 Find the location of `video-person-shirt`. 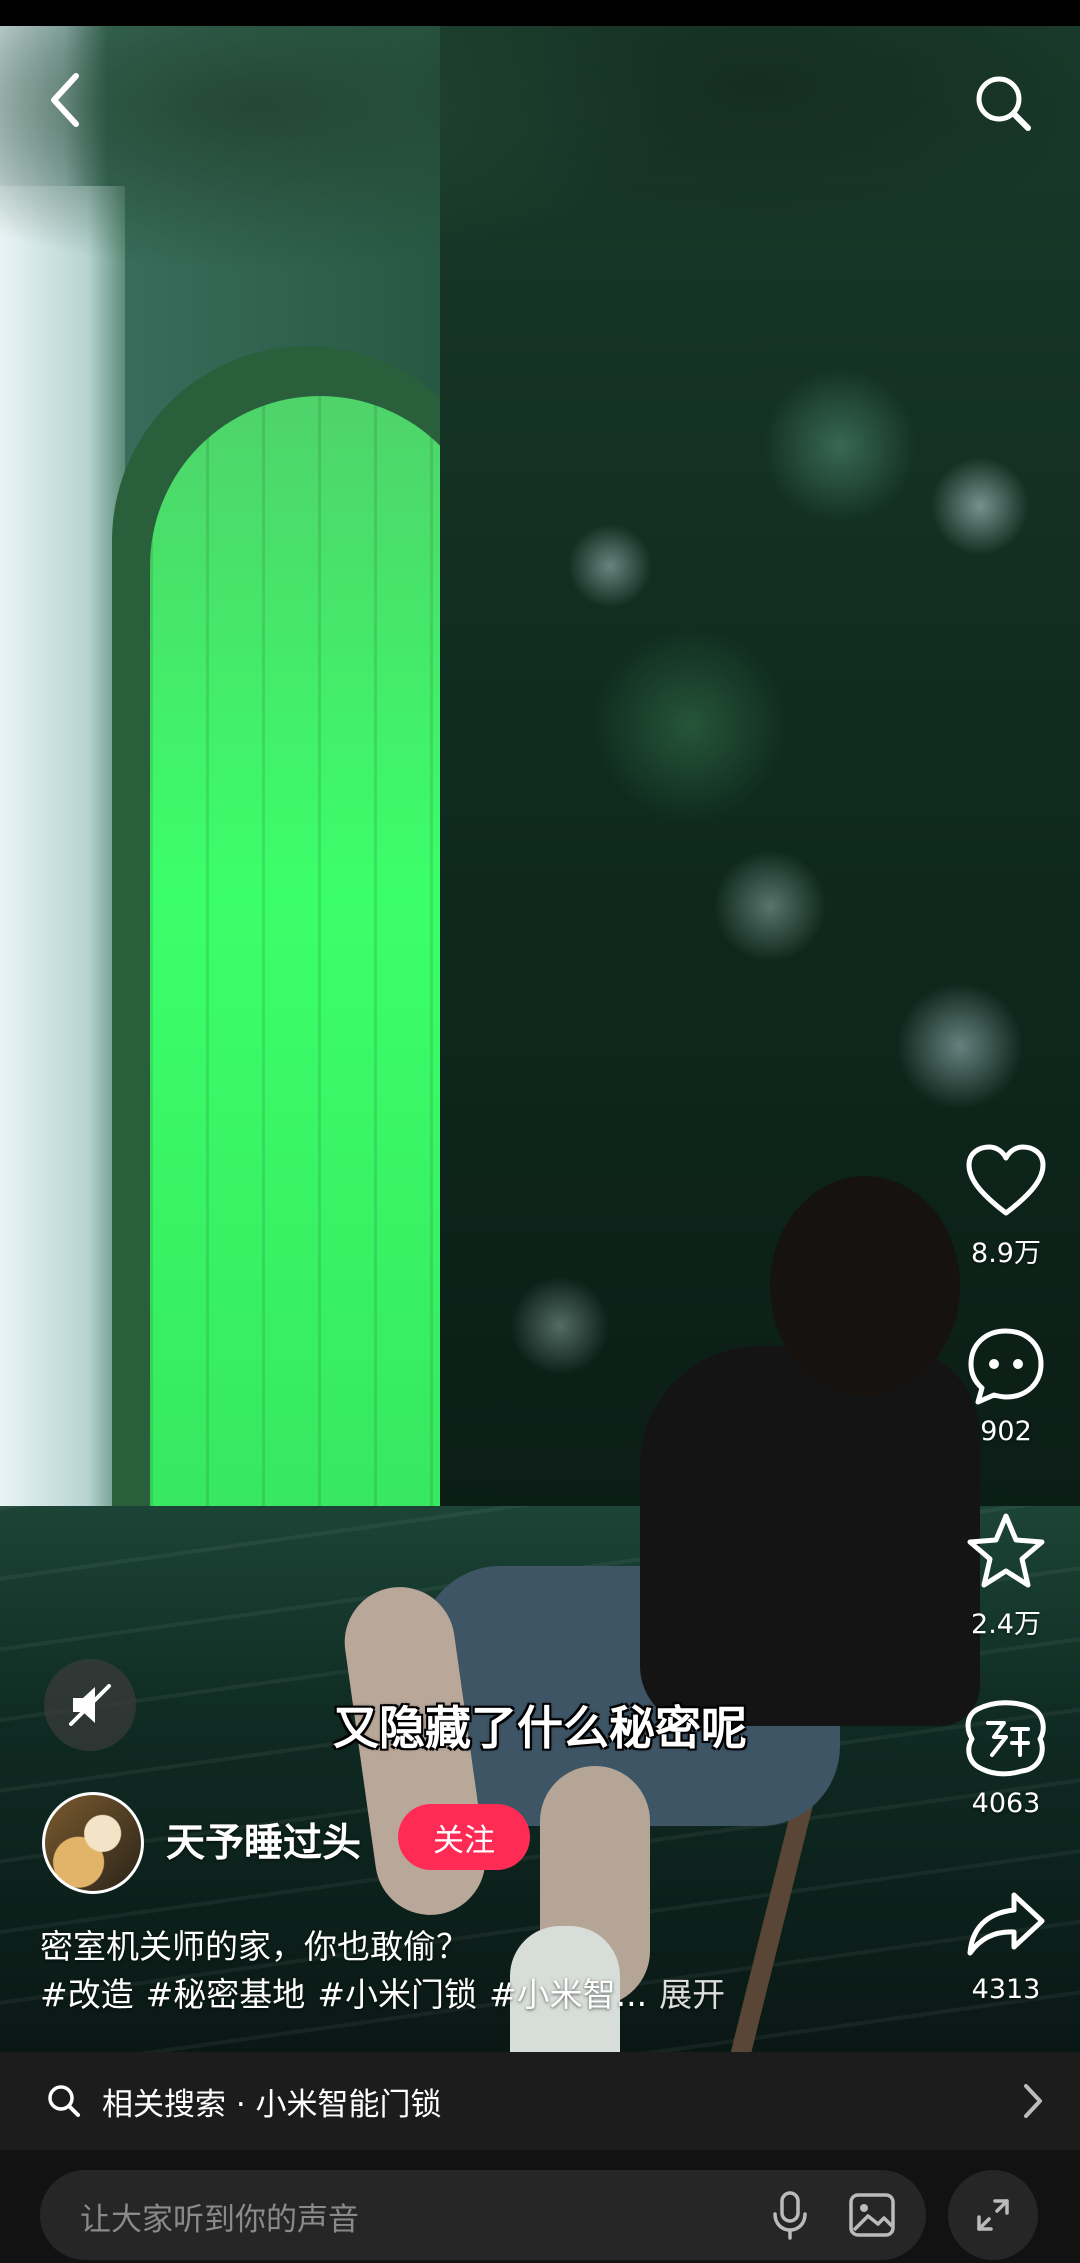

video-person-shirt is located at coordinates (810, 1536).